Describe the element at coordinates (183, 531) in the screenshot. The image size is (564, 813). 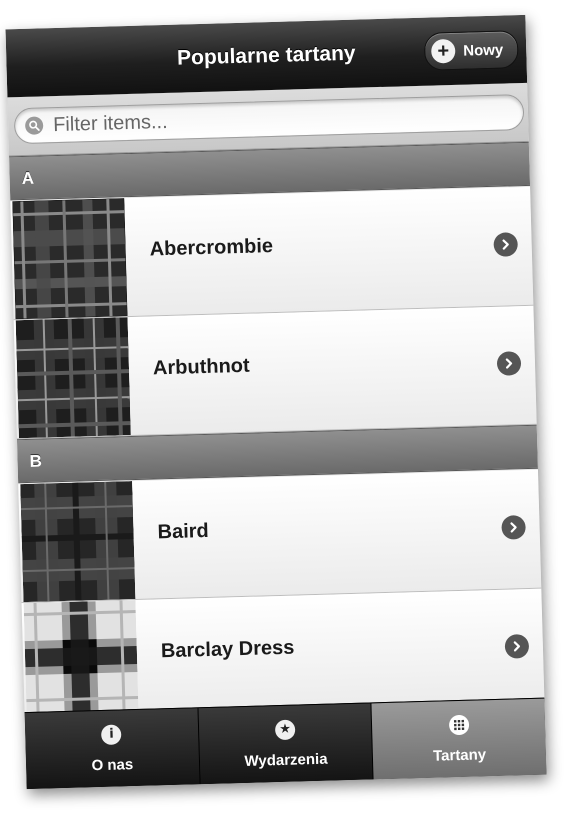
I see `list-item-label: Baird` at that location.